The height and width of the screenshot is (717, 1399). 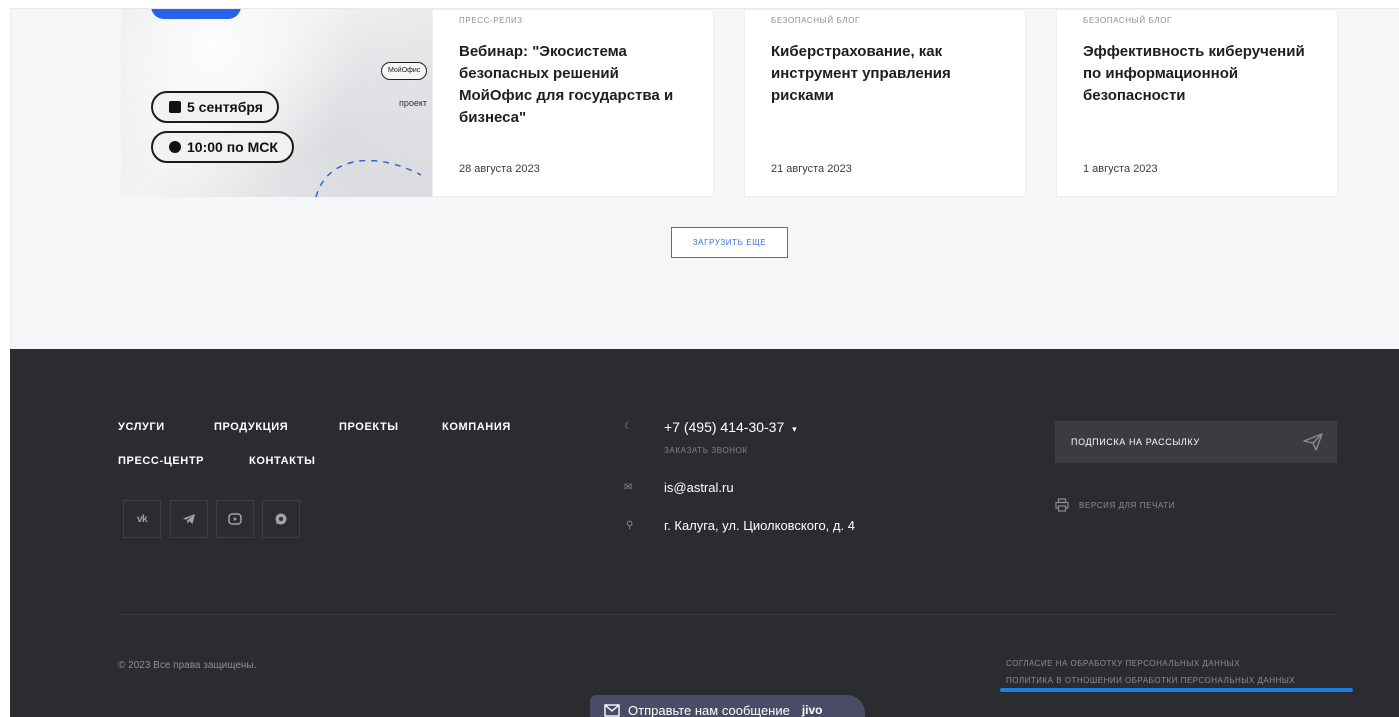 What do you see at coordinates (630, 525) in the screenshot?
I see `location-pin-icon: ⚲` at bounding box center [630, 525].